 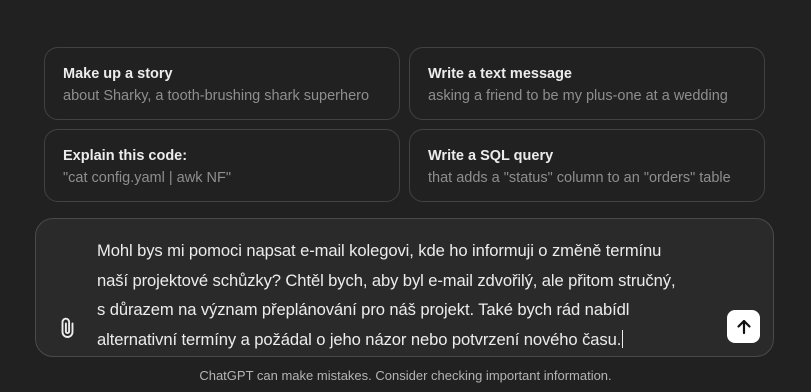 What do you see at coordinates (491, 156) in the screenshot?
I see `suggestion-title: Write a SQL query` at bounding box center [491, 156].